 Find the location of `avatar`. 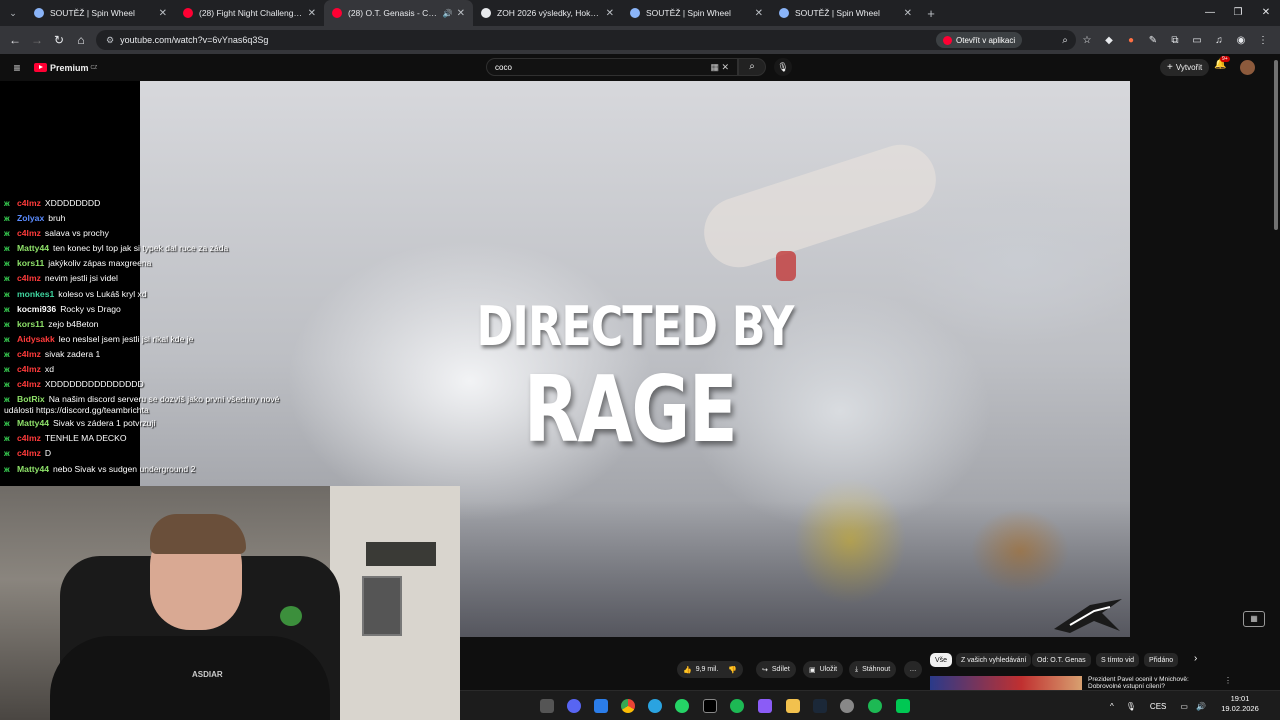

avatar is located at coordinates (1247, 67).